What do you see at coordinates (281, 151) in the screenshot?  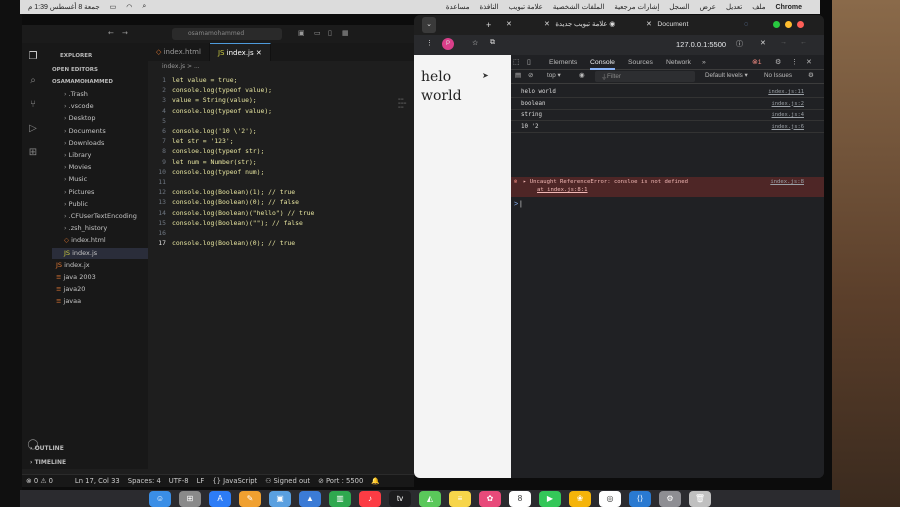 I see `code-line: 8 consloe.log(typeof str);` at bounding box center [281, 151].